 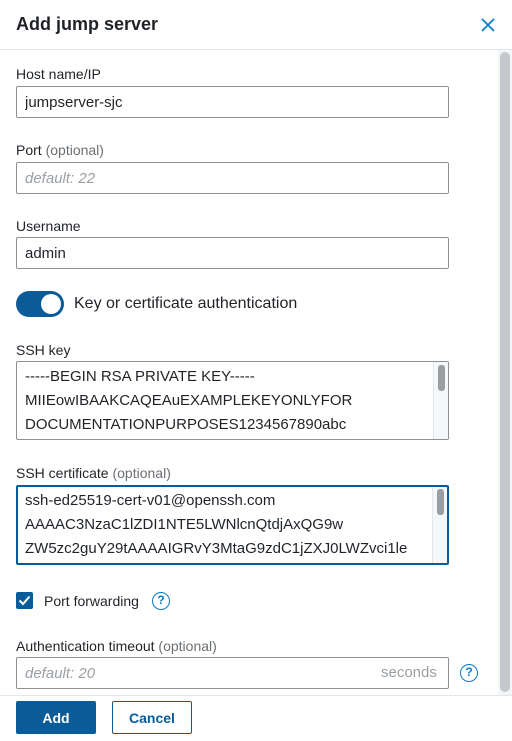 I want to click on dialog-header: Add jump server, so click(x=256, y=25).